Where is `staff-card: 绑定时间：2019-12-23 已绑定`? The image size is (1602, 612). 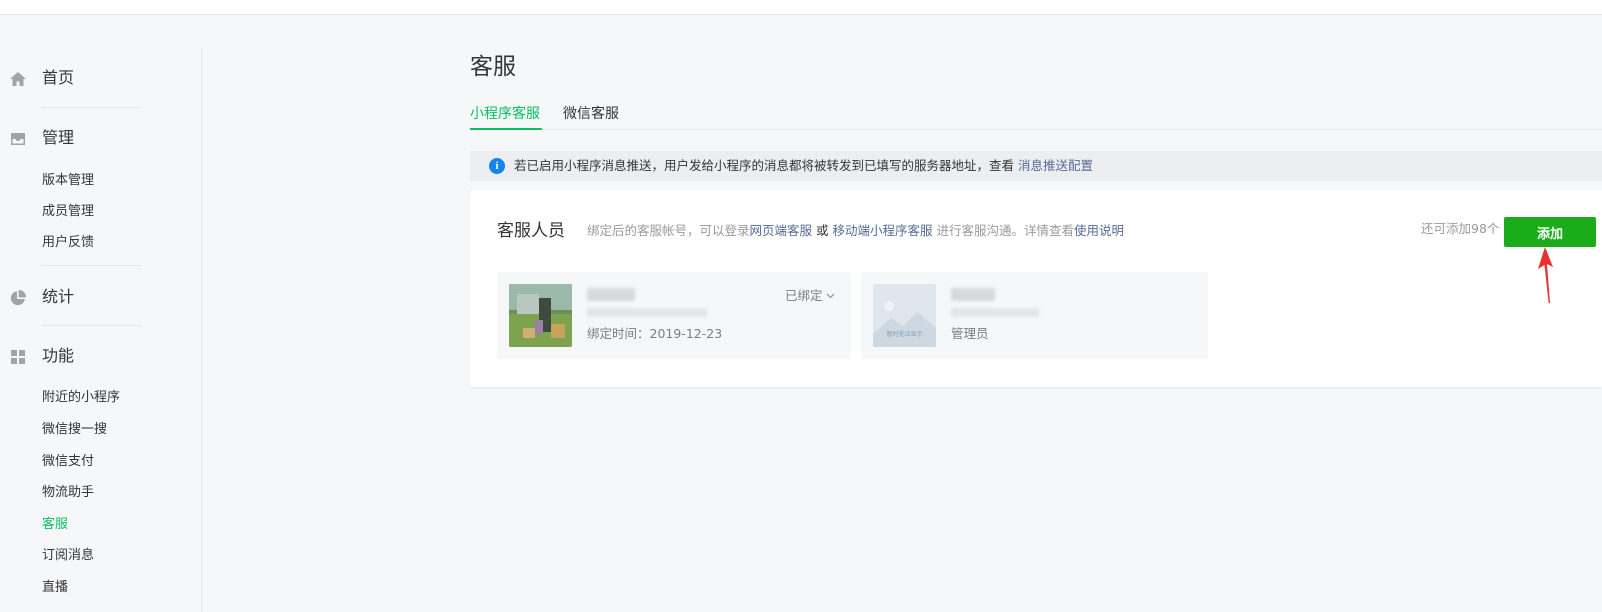 staff-card: 绑定时间：2019-12-23 已绑定 is located at coordinates (674, 315).